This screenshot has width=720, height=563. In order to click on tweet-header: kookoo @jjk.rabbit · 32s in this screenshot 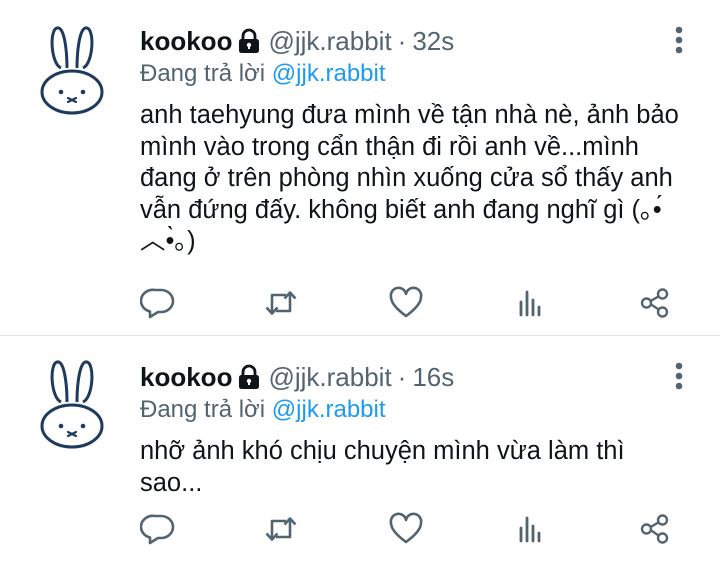, I will do `click(410, 41)`.